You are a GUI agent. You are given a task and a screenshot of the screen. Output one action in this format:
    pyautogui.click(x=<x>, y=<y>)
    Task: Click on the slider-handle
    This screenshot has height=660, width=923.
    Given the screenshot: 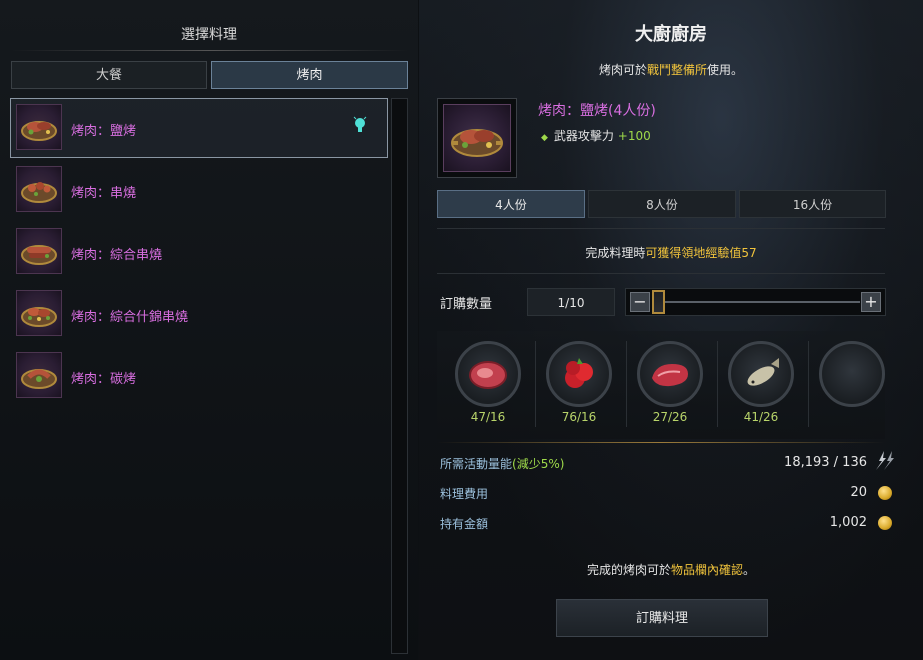 What is the action you would take?
    pyautogui.click(x=658, y=302)
    